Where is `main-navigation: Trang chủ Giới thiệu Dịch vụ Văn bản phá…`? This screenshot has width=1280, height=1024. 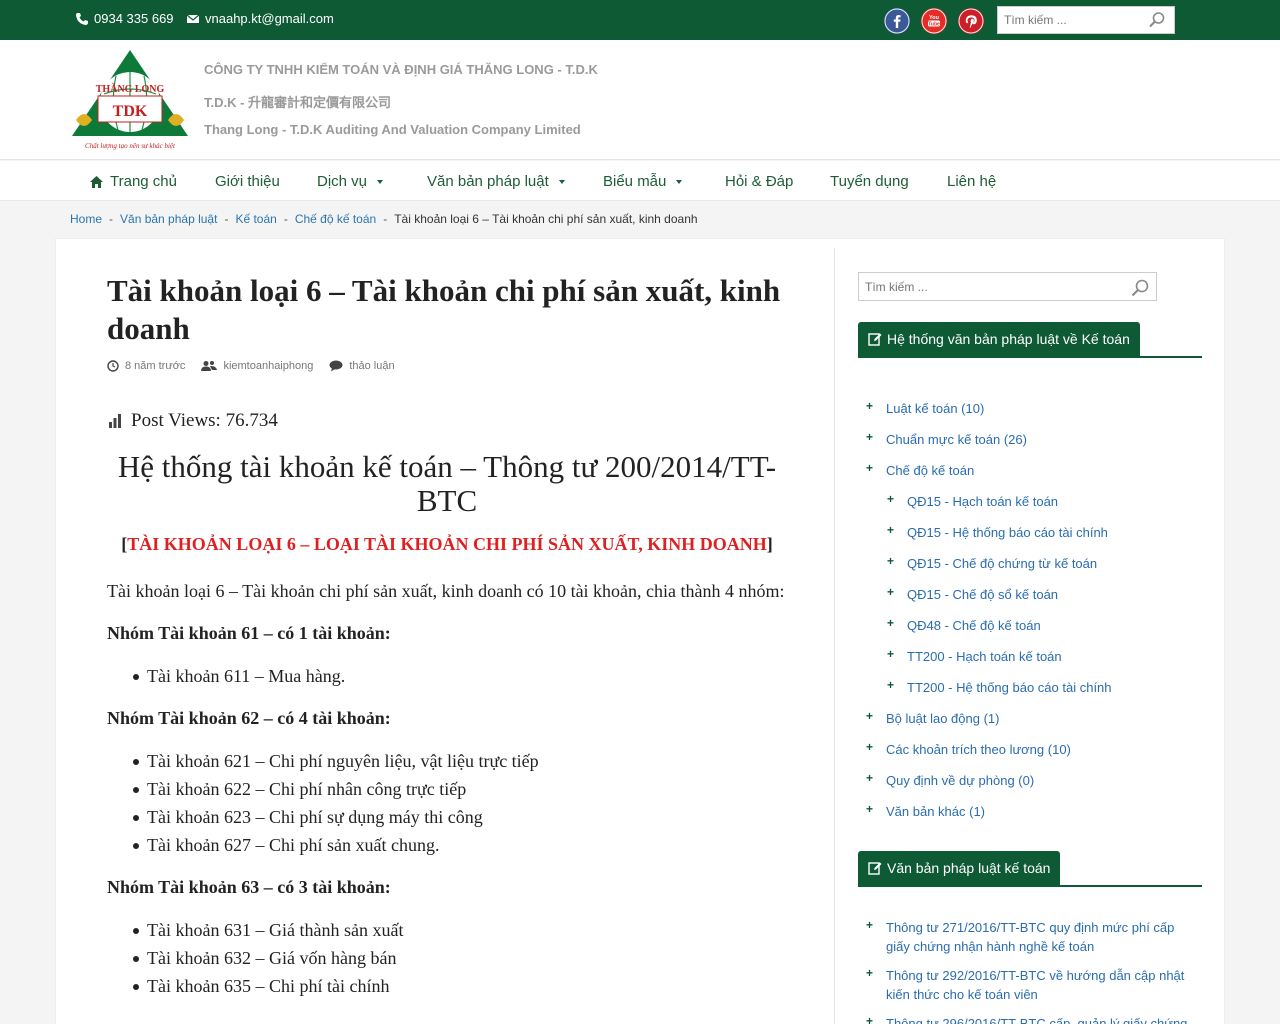 main-navigation: Trang chủ Giới thiệu Dịch vụ Văn bản phá… is located at coordinates (640, 181).